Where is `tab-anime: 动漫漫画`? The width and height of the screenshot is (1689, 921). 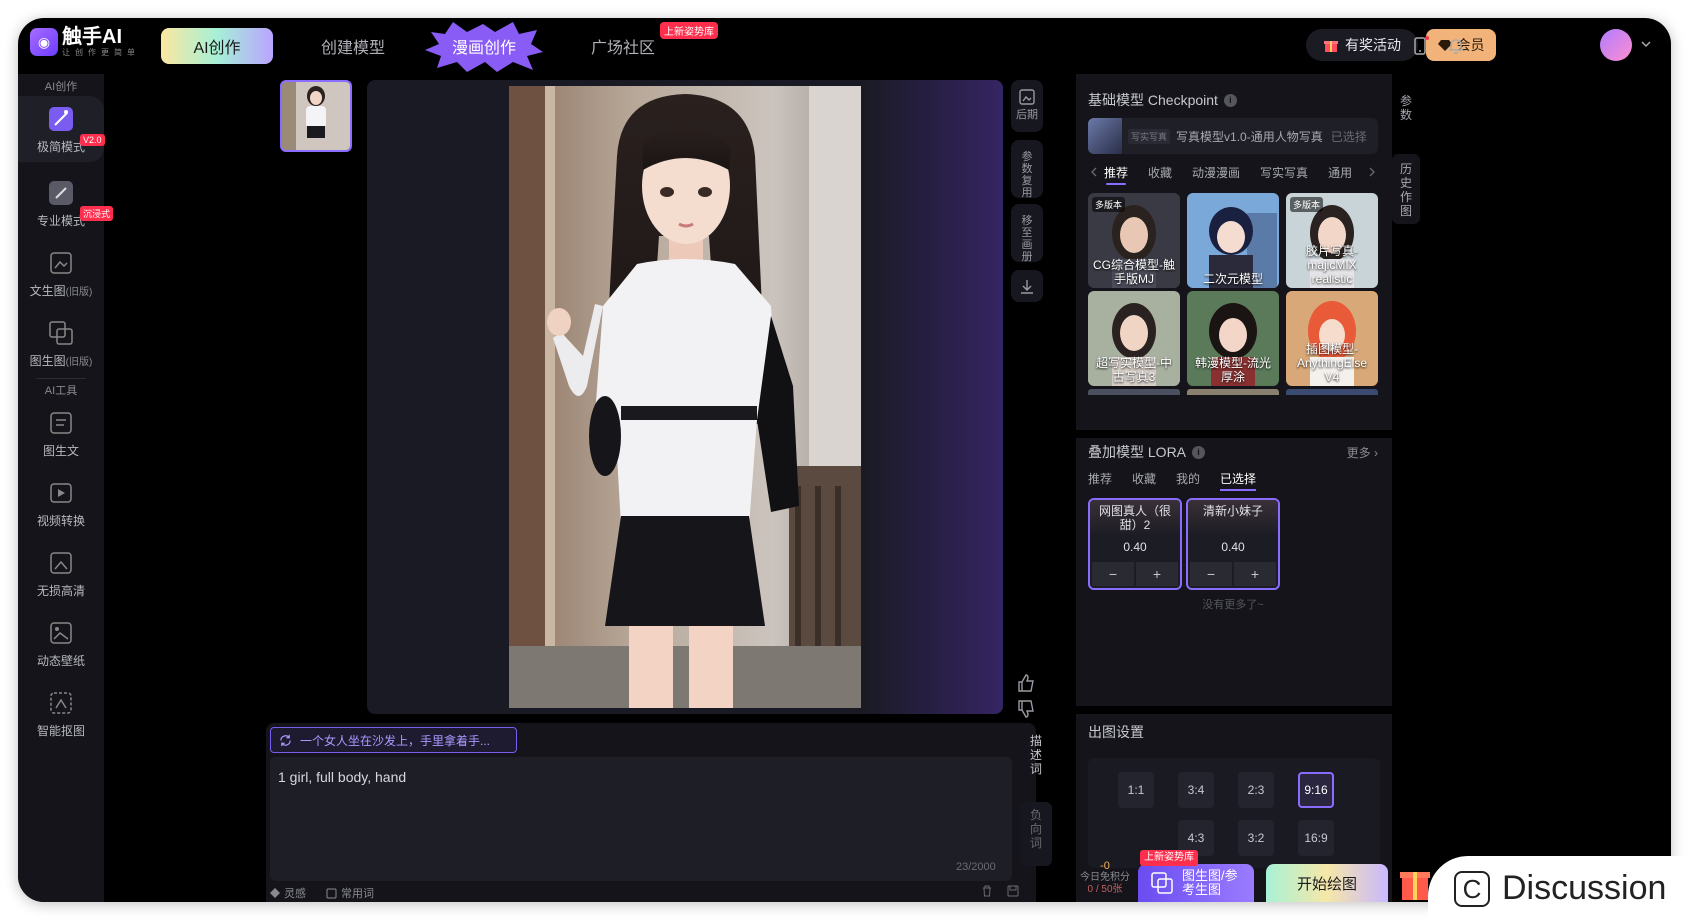
tab-anime: 动漫漫画 is located at coordinates (1216, 172).